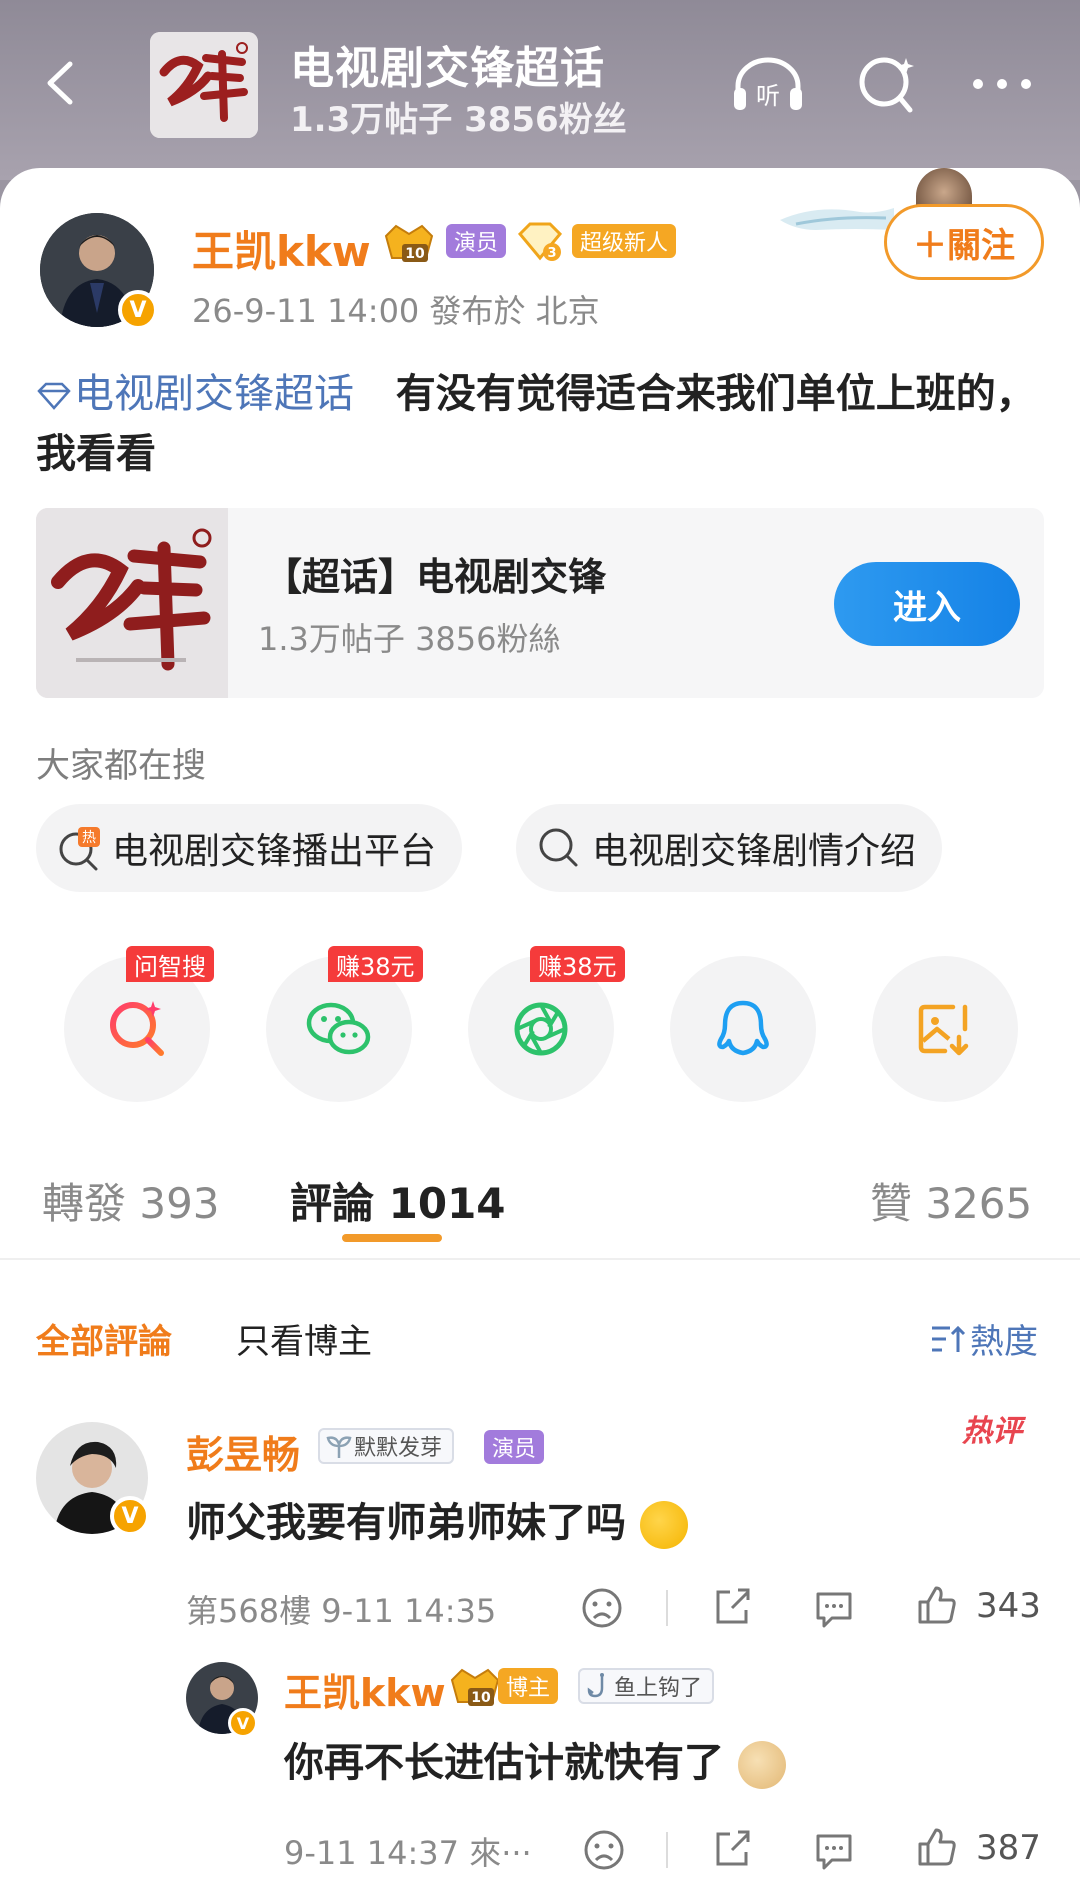 This screenshot has width=1080, height=1880. Describe the element at coordinates (89, 838) in the screenshot. I see `svg-text: 热` at that location.